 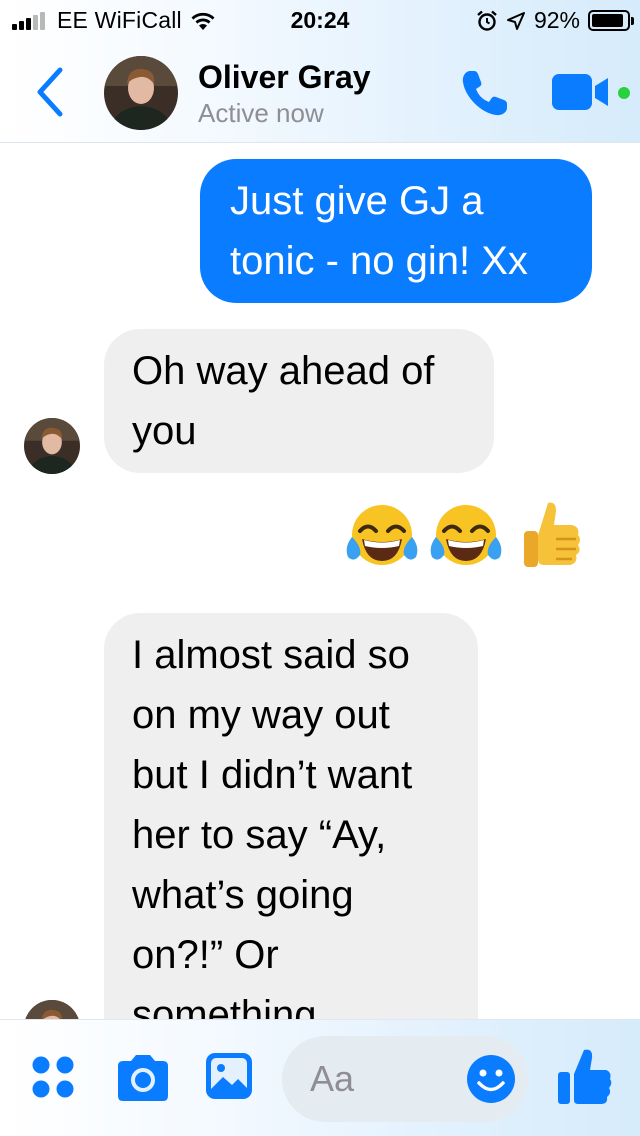 I want to click on back-chevron-icon, so click(x=51, y=92).